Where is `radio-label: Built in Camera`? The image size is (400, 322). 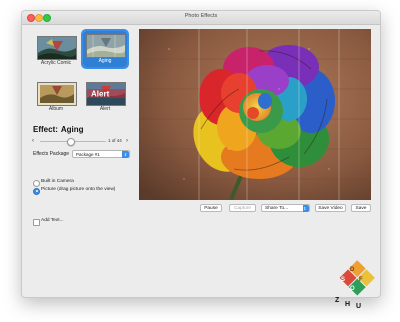
radio-label: Built in Camera is located at coordinates (57, 181).